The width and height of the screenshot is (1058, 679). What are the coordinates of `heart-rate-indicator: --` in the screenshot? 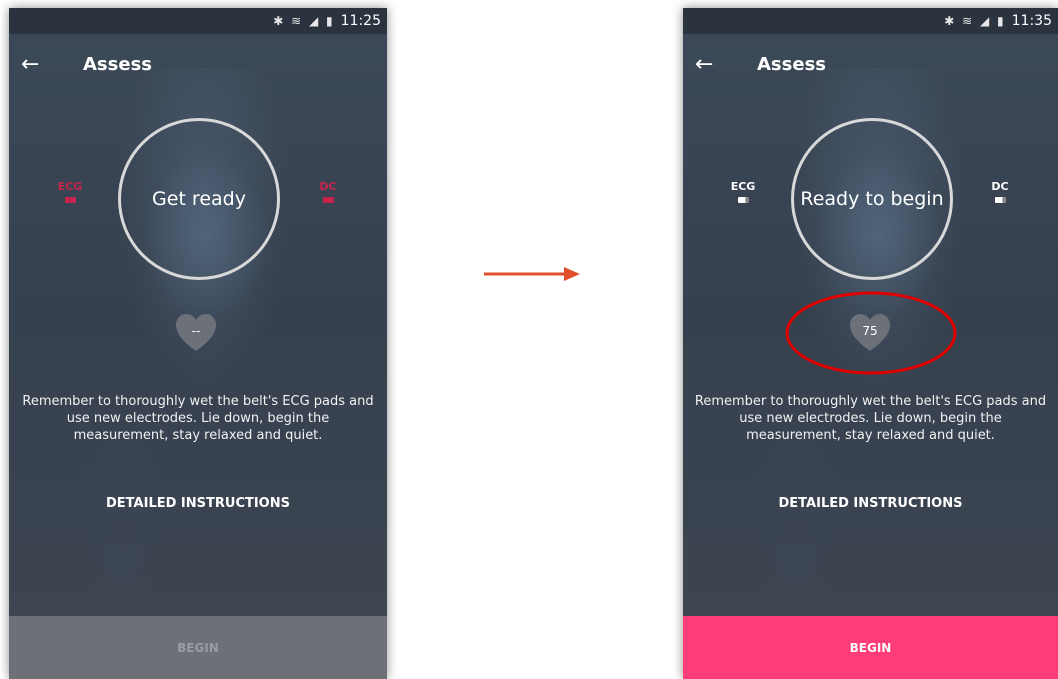 It's located at (196, 333).